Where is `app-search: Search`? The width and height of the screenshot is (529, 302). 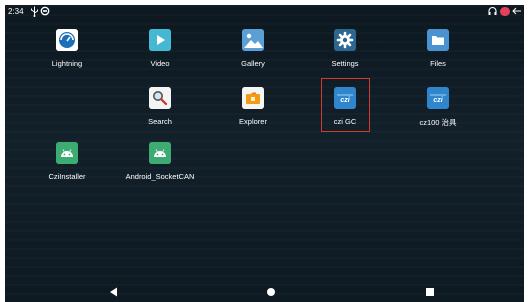 app-search: Search is located at coordinates (160, 106).